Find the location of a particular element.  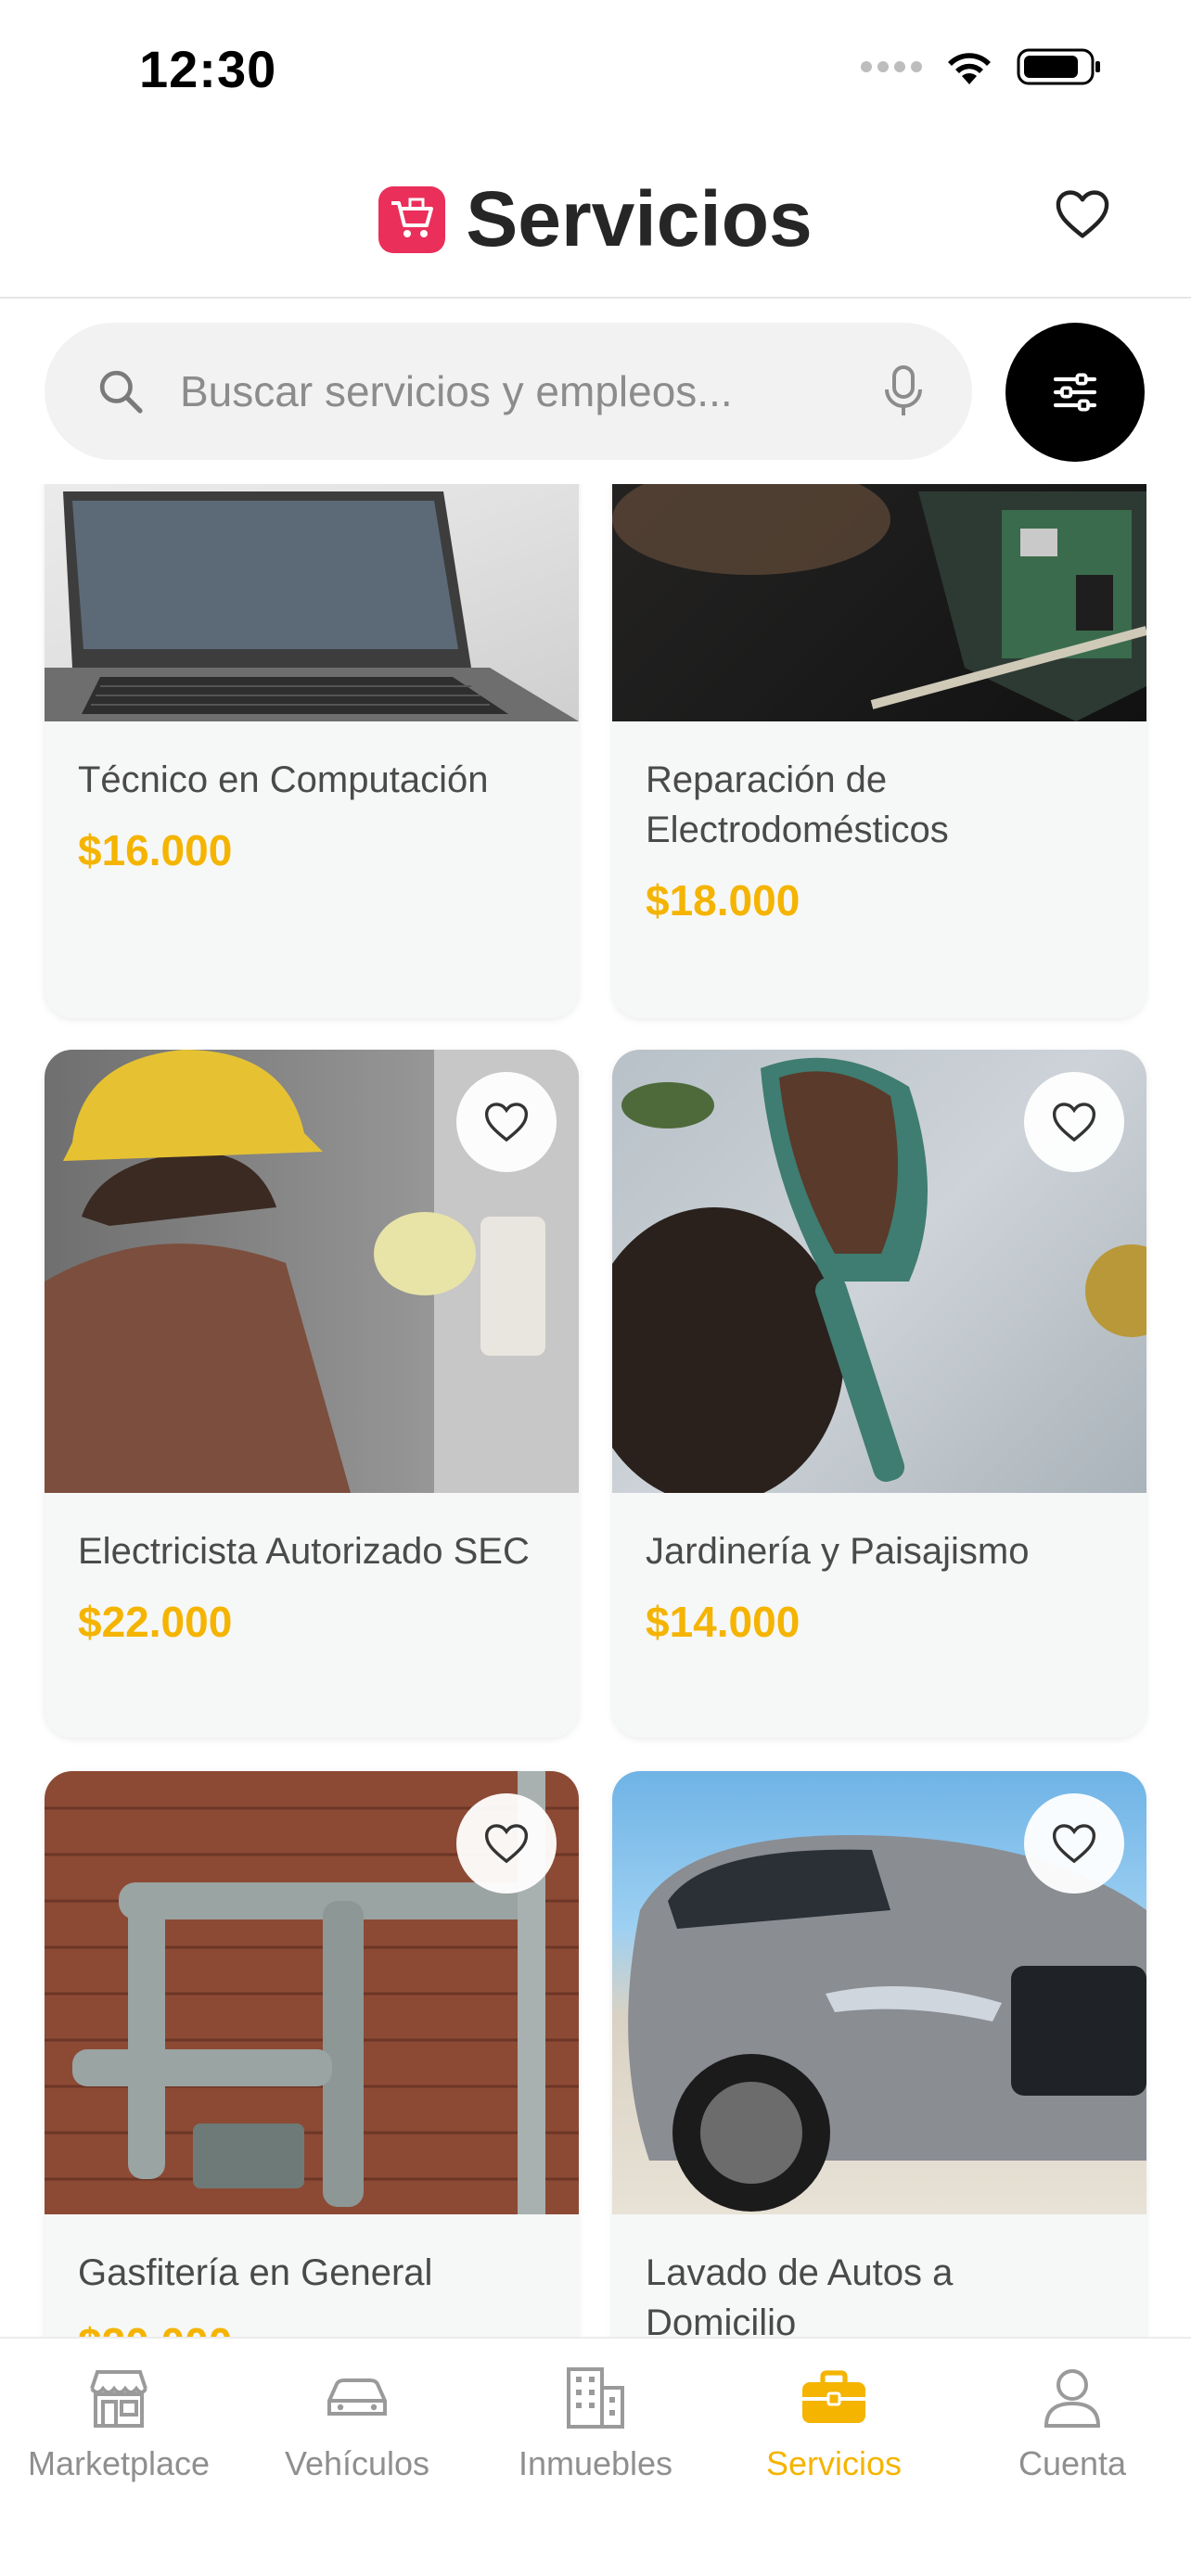

search-bar is located at coordinates (508, 391).